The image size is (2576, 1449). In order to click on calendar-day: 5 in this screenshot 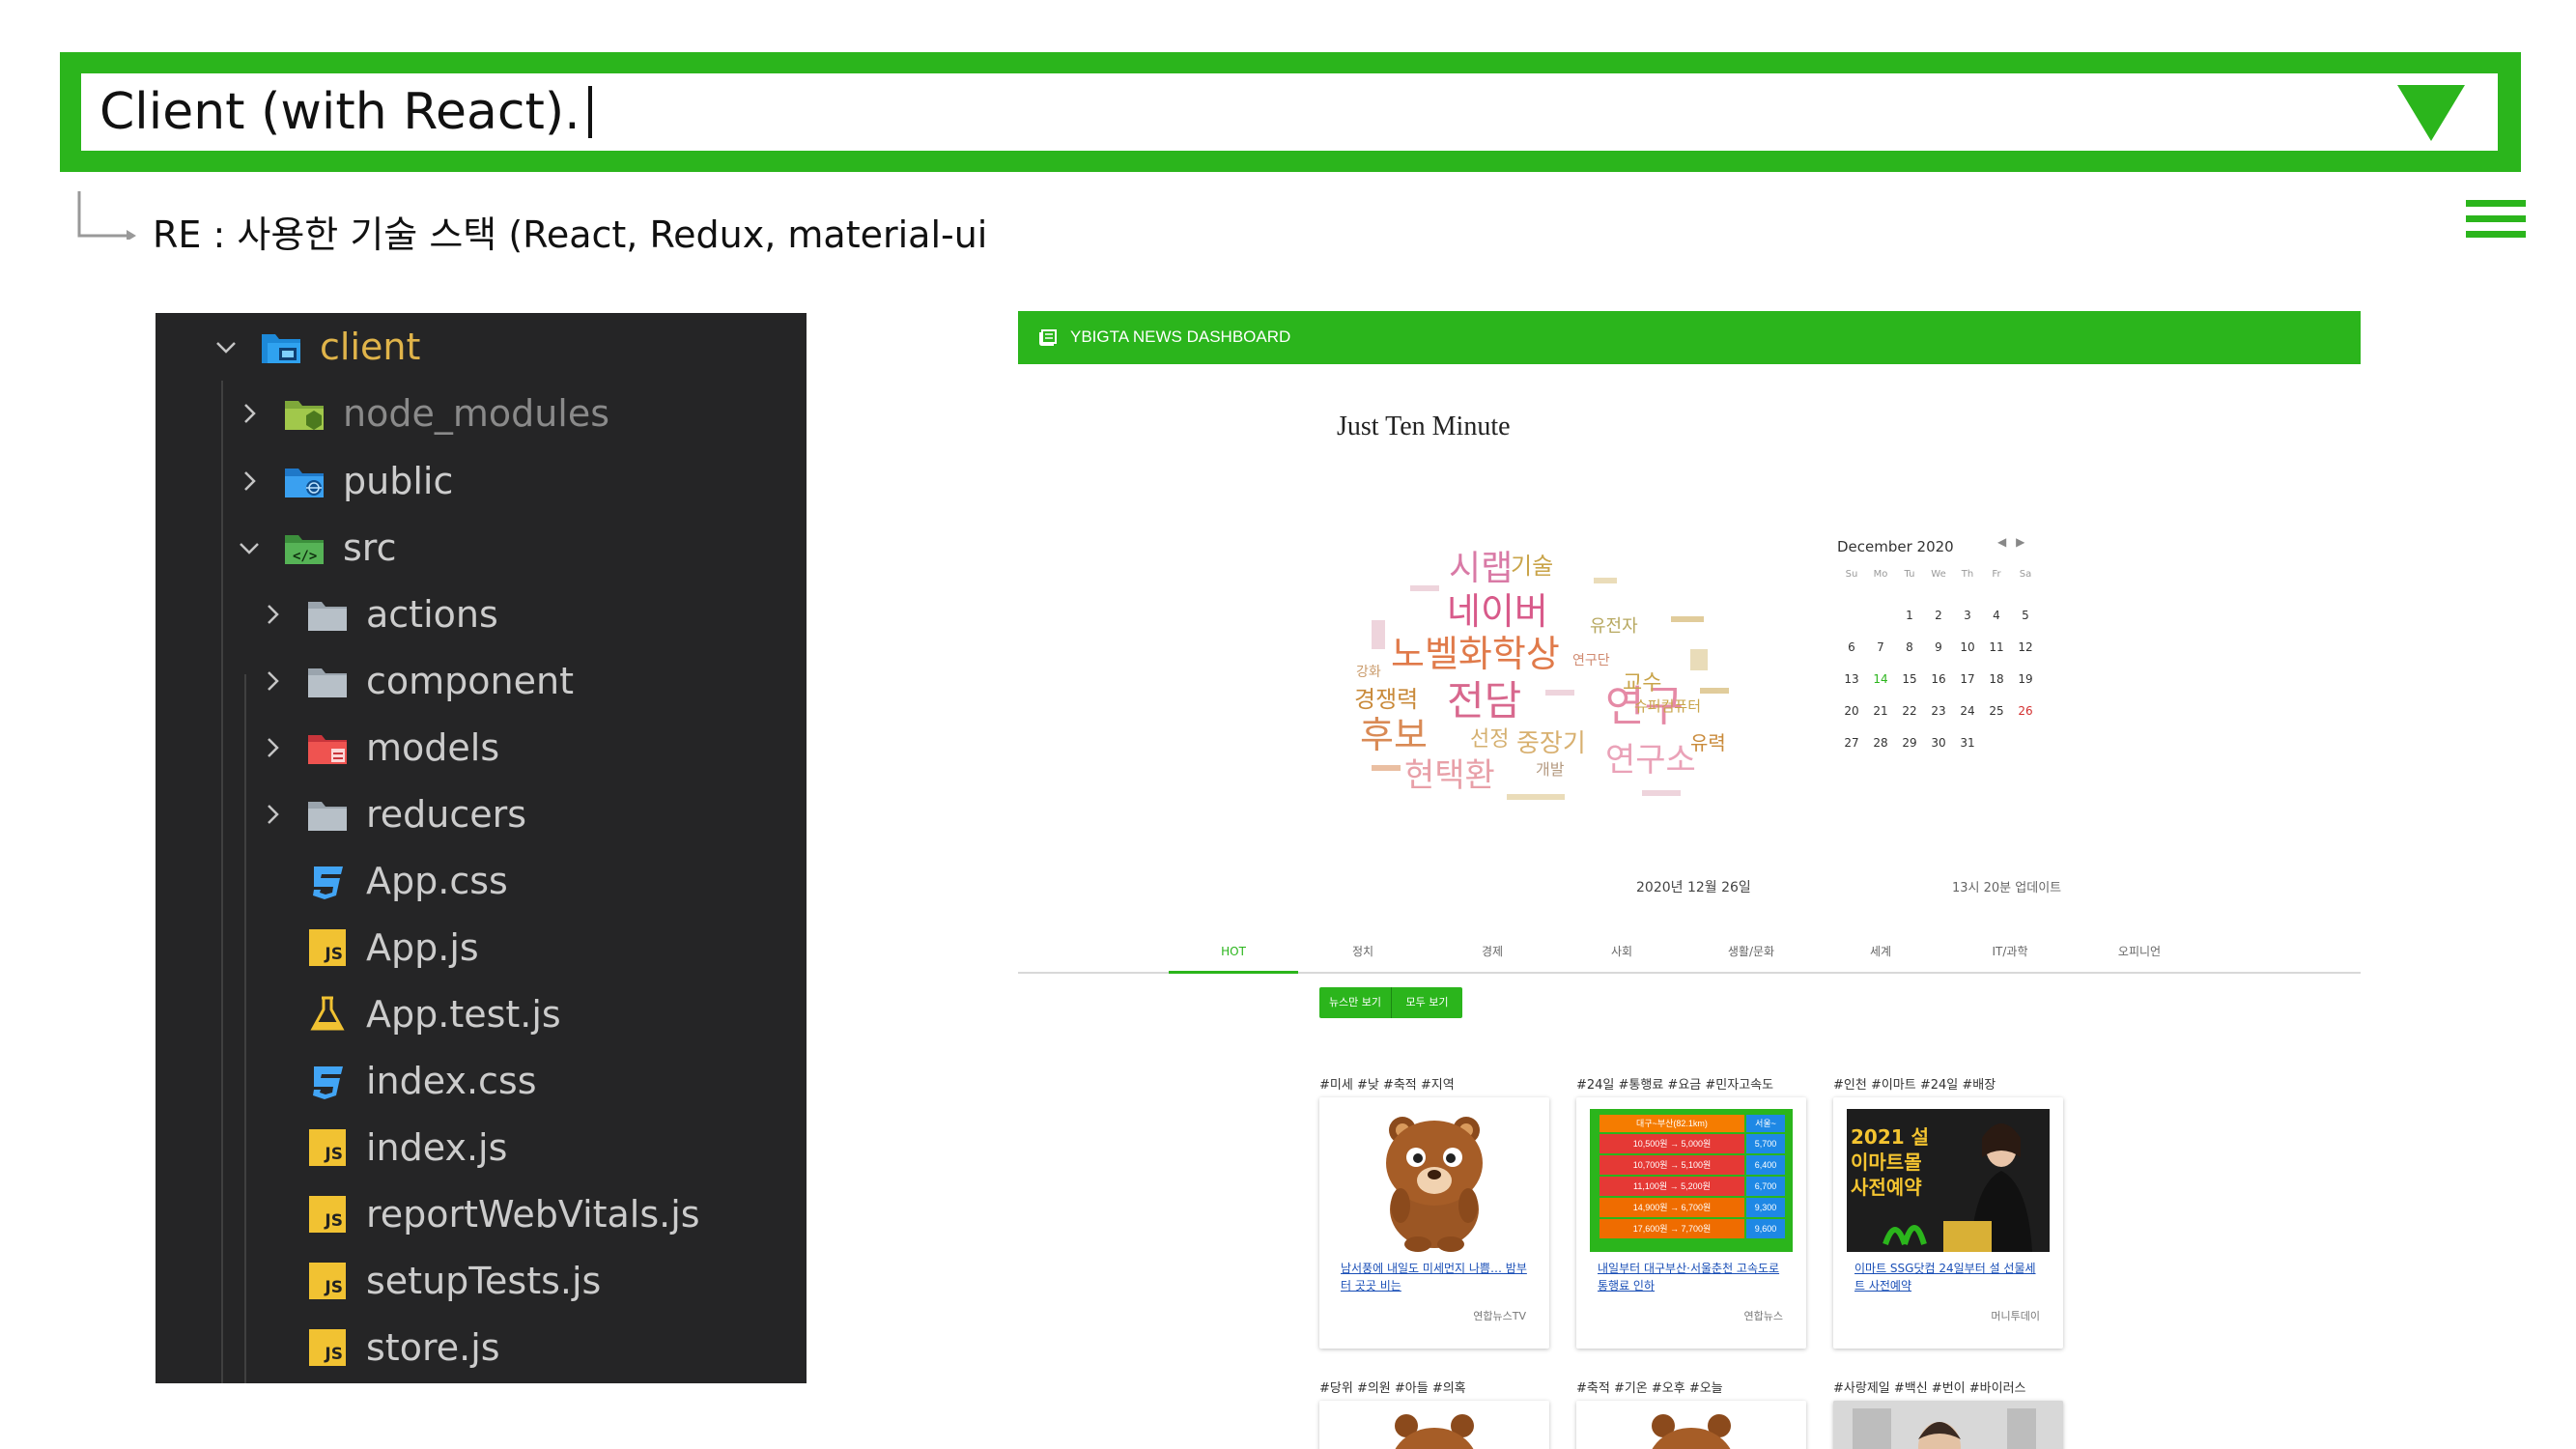, I will do `click(2026, 616)`.